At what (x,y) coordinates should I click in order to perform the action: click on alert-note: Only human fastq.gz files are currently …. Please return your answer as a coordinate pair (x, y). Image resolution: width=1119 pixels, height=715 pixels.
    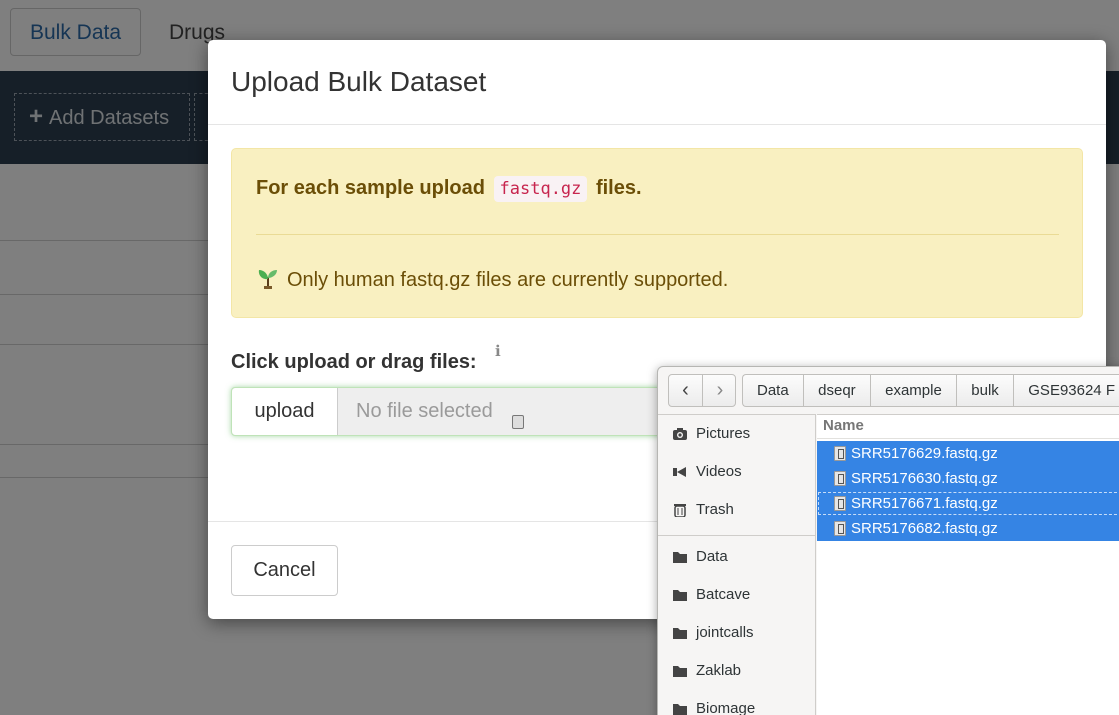
    Looking at the image, I should click on (492, 279).